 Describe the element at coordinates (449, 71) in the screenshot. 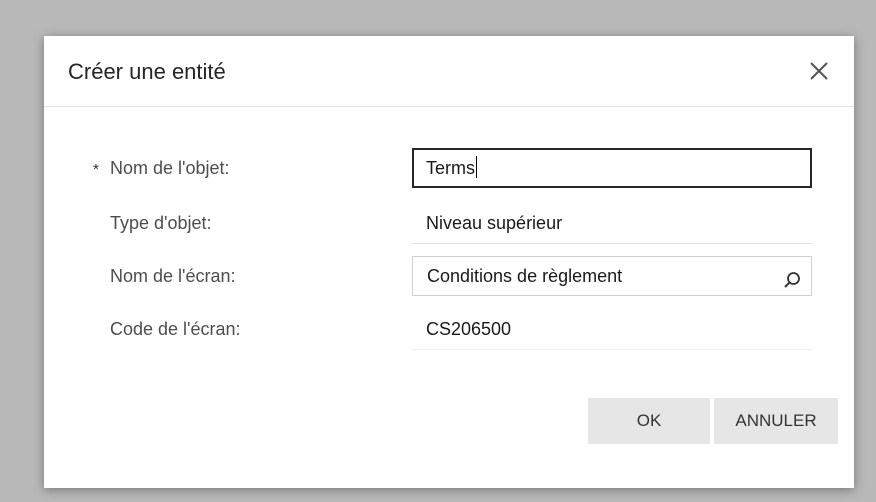

I see `dialog-header: Créer une entité` at that location.